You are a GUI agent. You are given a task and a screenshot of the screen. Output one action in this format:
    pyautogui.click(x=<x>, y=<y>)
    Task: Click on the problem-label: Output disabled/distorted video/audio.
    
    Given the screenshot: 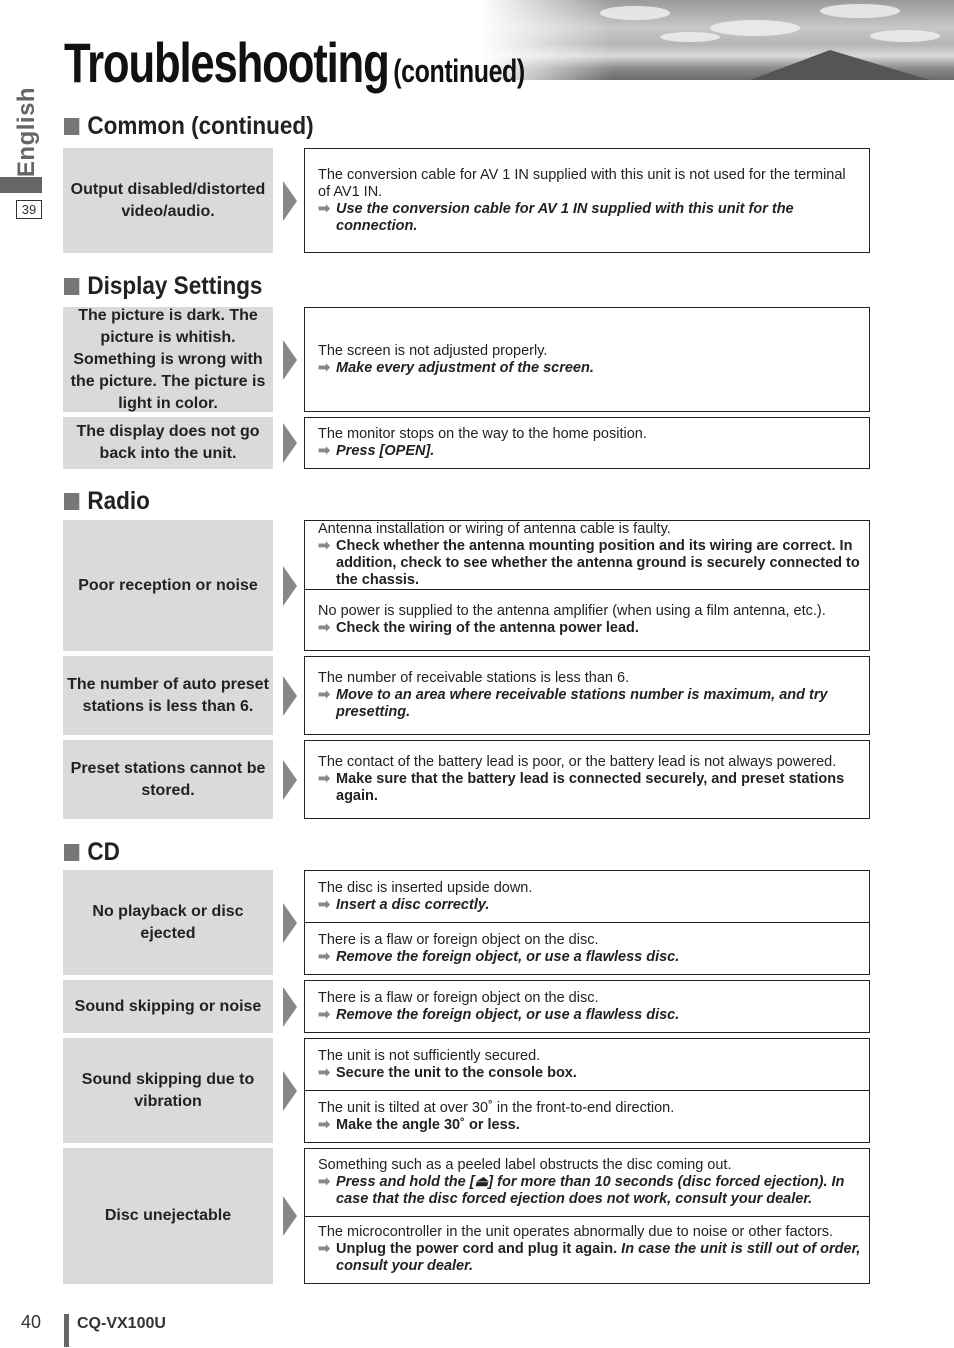 What is the action you would take?
    pyautogui.click(x=168, y=200)
    